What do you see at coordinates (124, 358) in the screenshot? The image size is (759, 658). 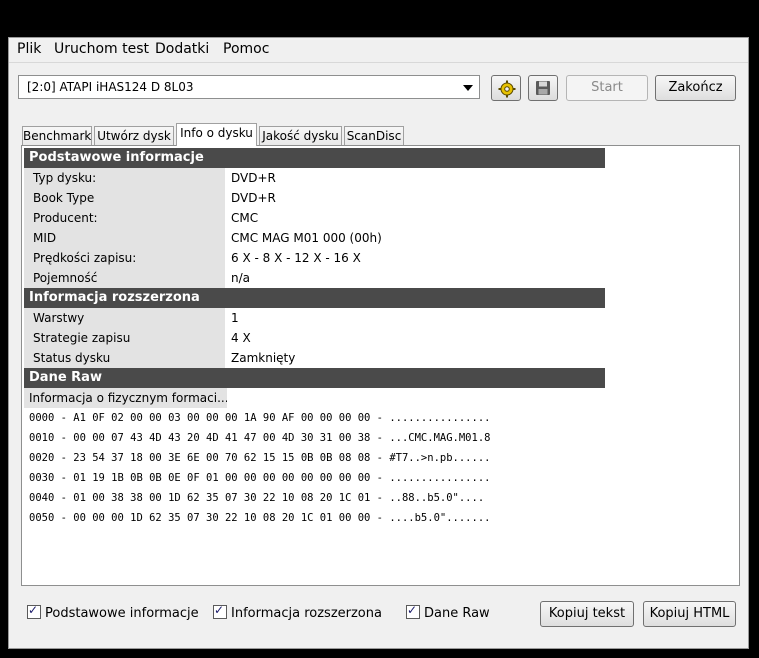 I see `info-key: Status dysku` at bounding box center [124, 358].